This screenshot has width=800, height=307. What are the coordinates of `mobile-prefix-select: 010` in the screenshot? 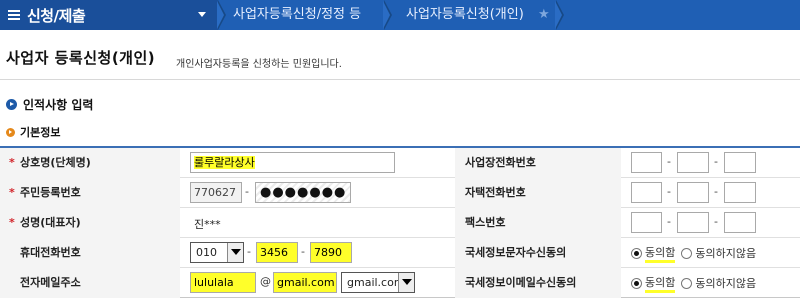 It's located at (217, 252).